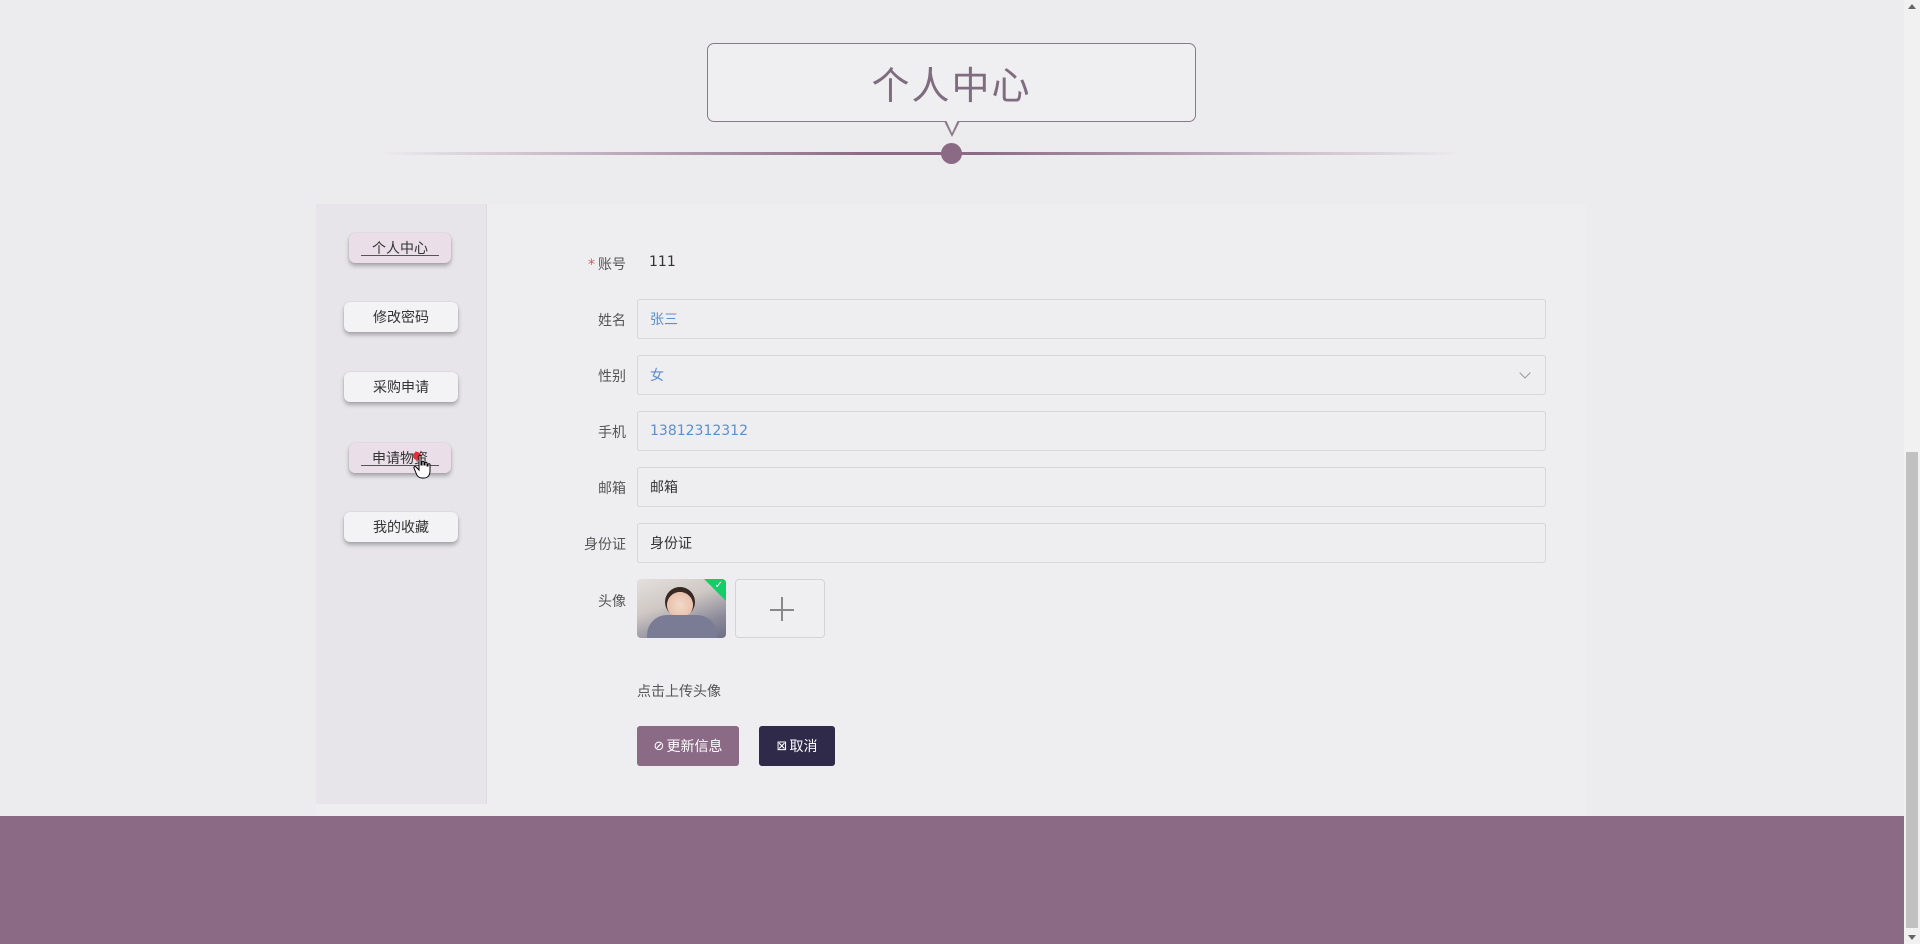 This screenshot has width=1920, height=944. What do you see at coordinates (400, 458) in the screenshot?
I see `sidebar-item-apply-materials: 申请物资` at bounding box center [400, 458].